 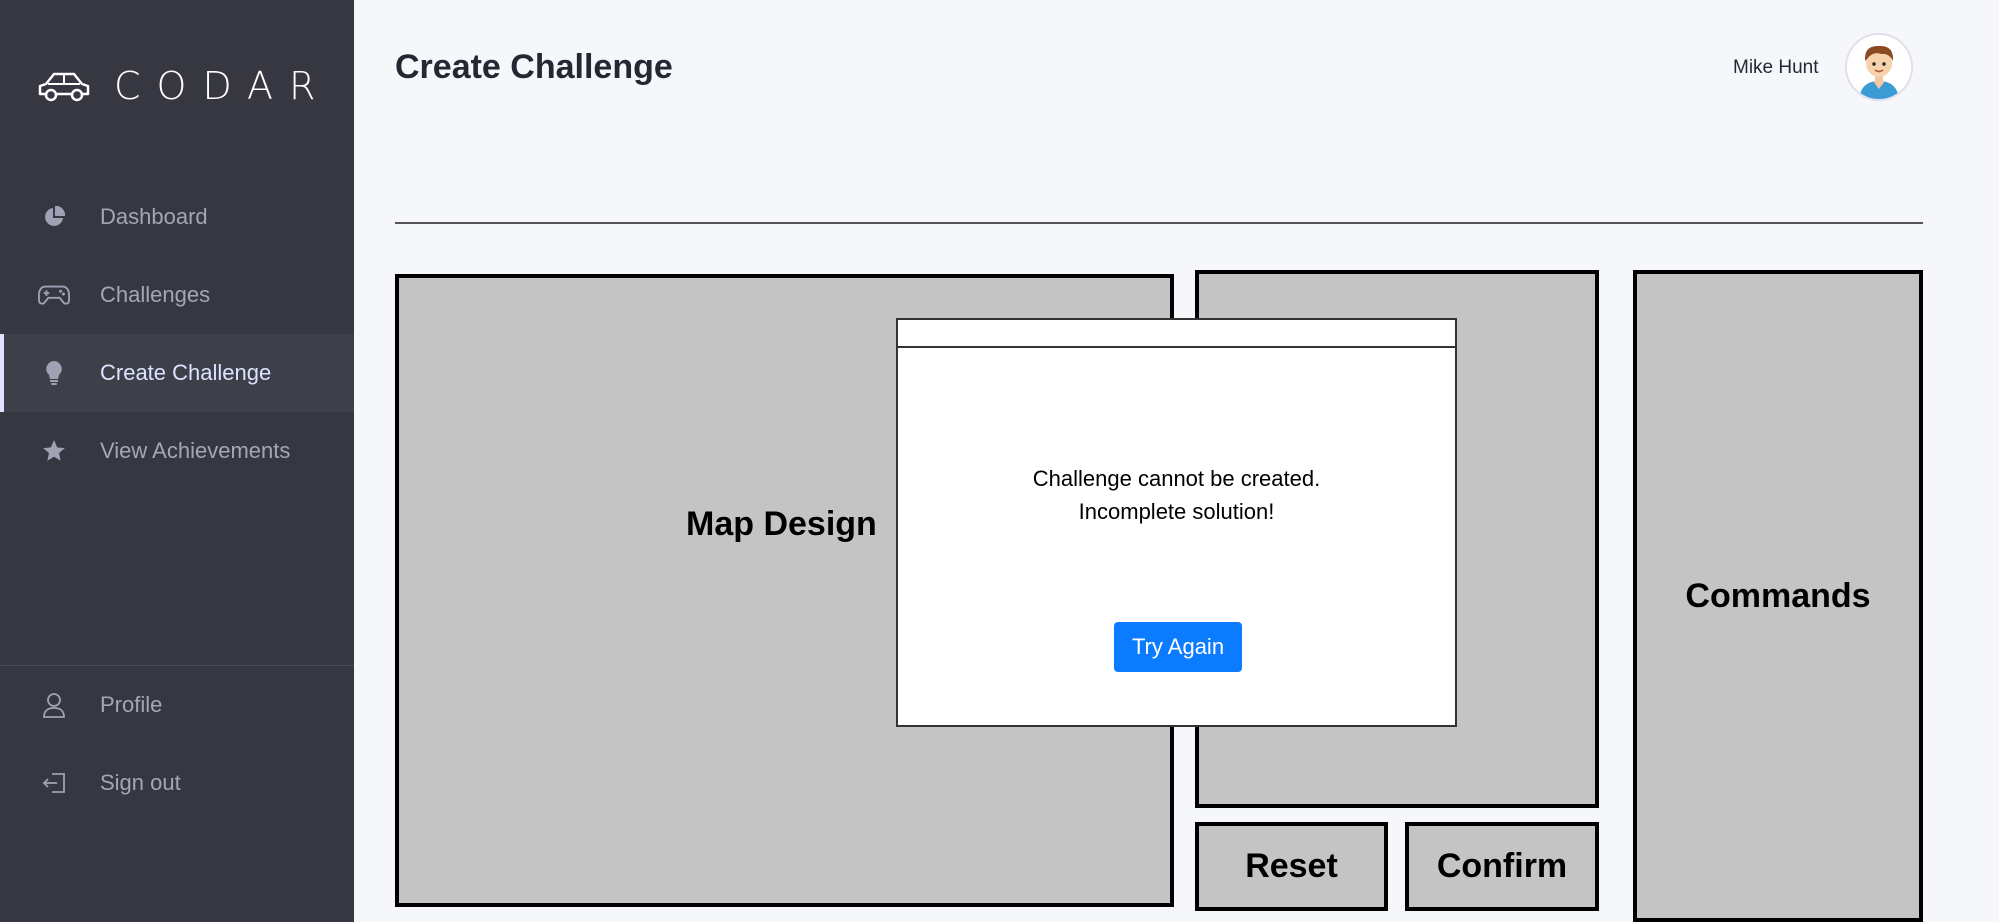 I want to click on sidebar-item-label: Sign out, so click(x=140, y=782).